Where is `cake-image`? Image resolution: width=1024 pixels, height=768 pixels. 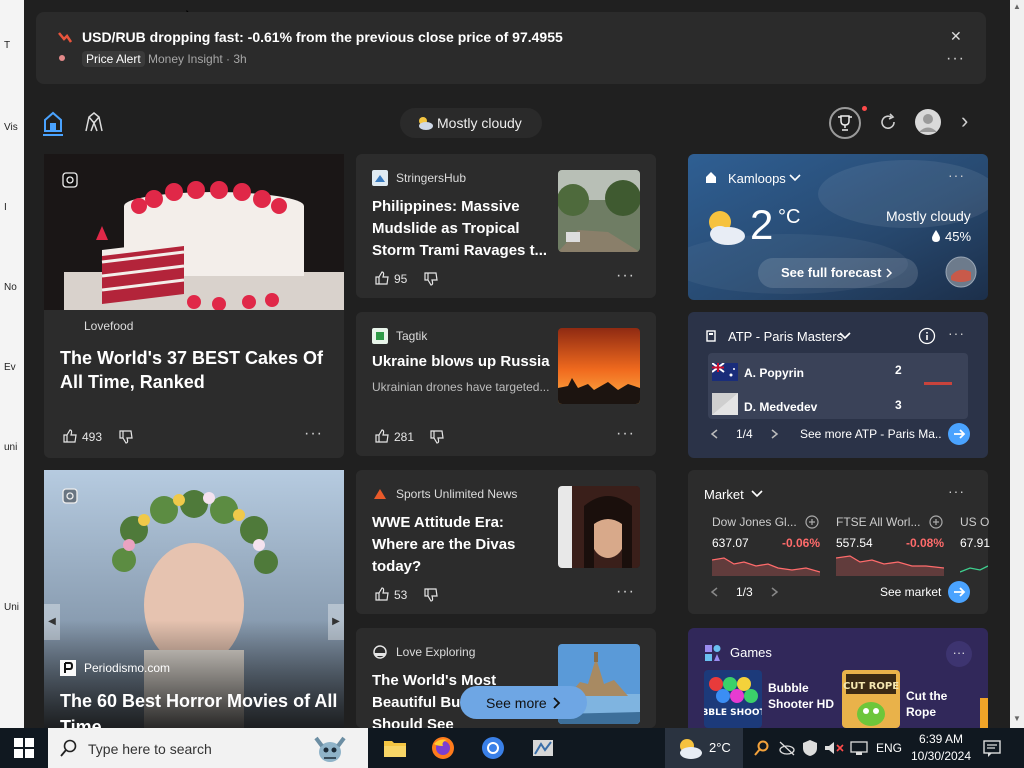 cake-image is located at coordinates (194, 232).